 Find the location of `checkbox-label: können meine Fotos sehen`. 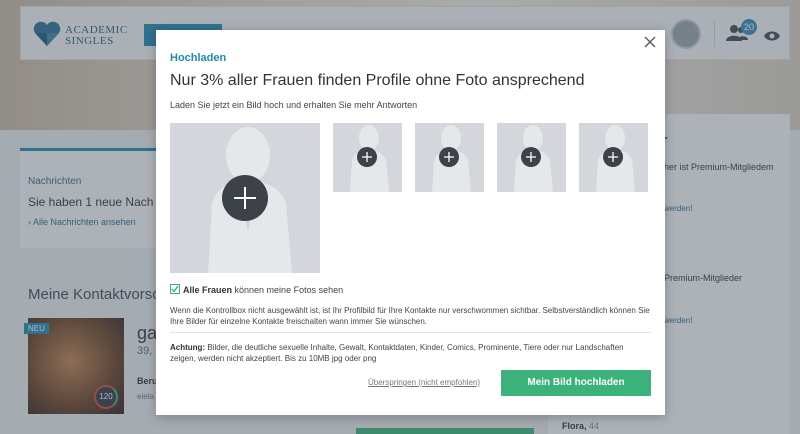

checkbox-label: können meine Fotos sehen is located at coordinates (289, 290).